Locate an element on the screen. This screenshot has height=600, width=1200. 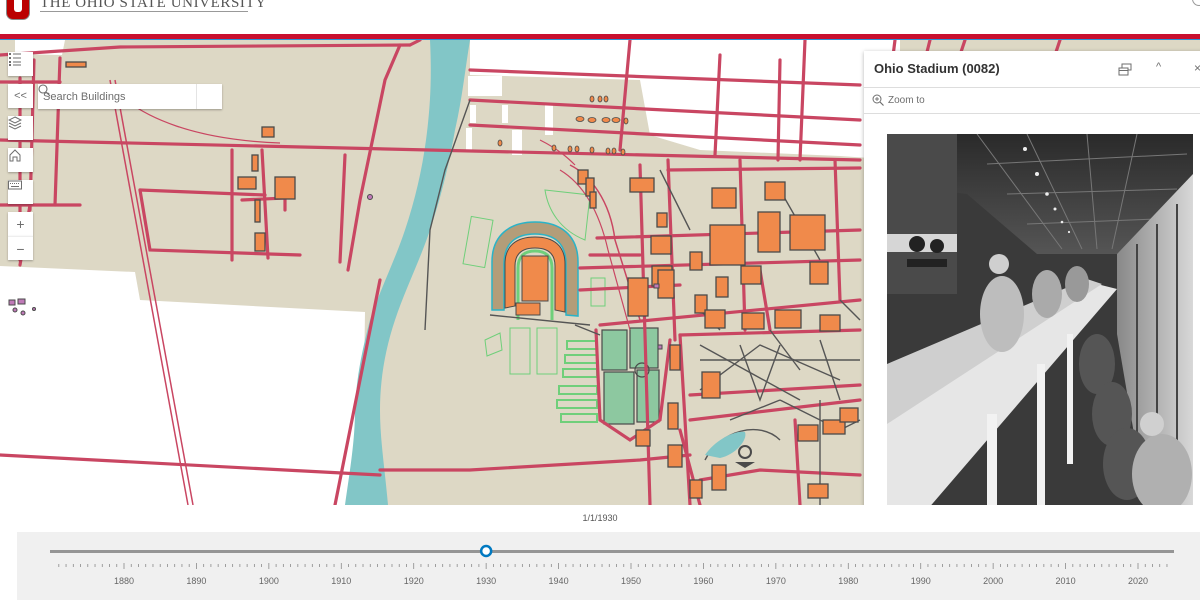
popup-title: Ohio Stadium (0082) is located at coordinates (937, 68).